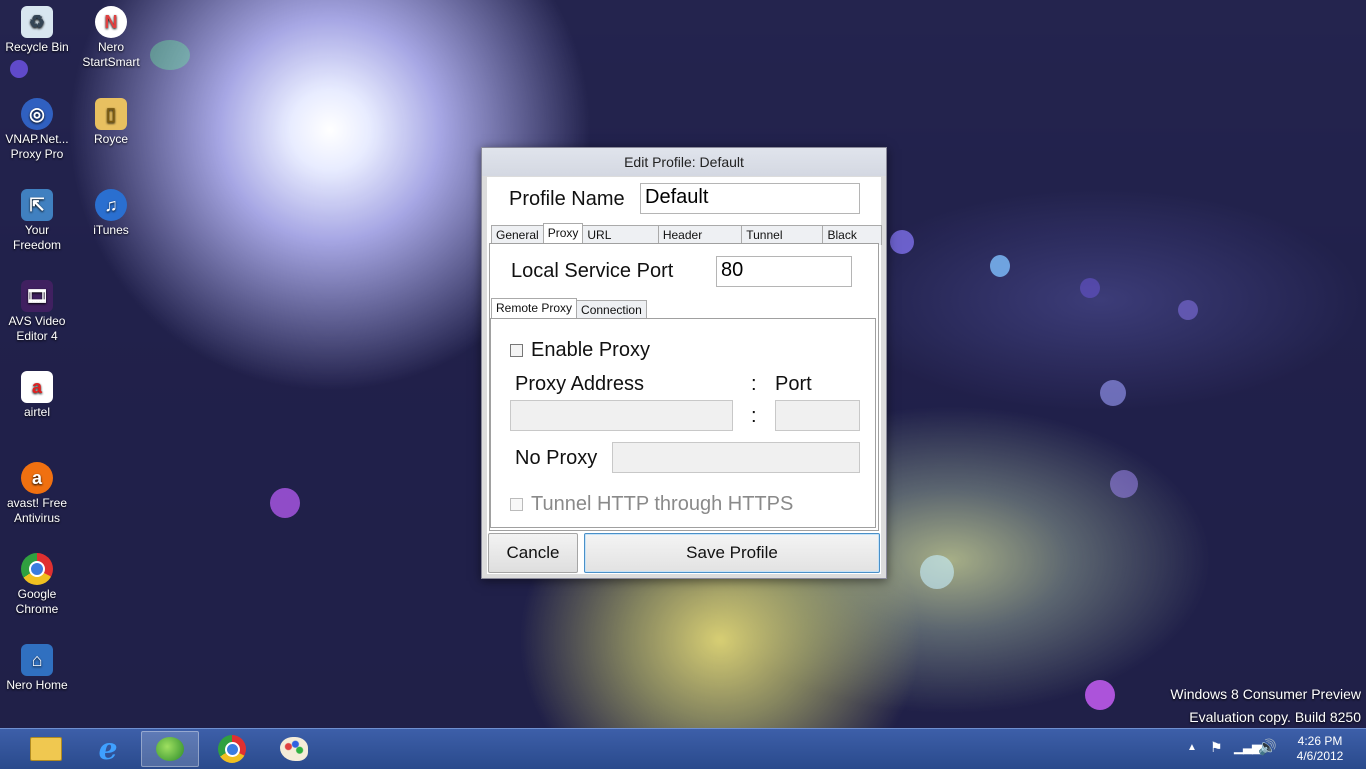 The image size is (1366, 769). Describe the element at coordinates (534, 309) in the screenshot. I see `tab-remote-proxy: Remote Proxy` at that location.